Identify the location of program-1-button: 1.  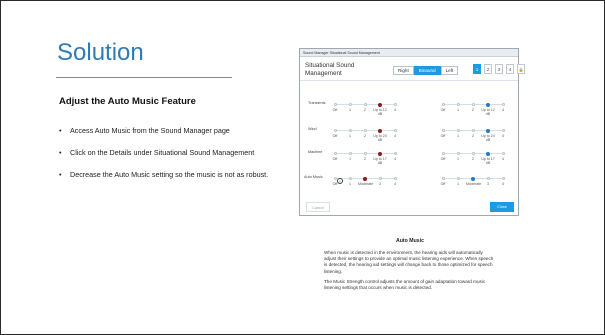
(477, 69).